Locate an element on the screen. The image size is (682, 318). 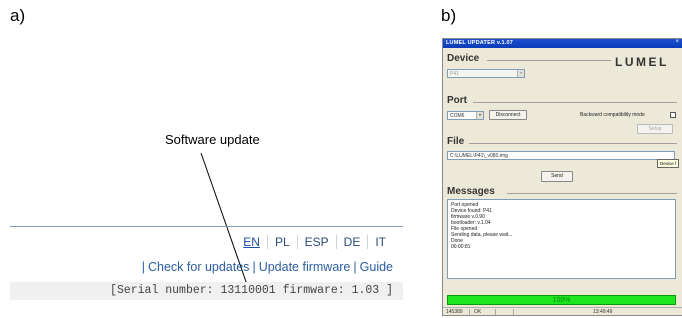
lang-esp-link: ESP is located at coordinates (316, 242).